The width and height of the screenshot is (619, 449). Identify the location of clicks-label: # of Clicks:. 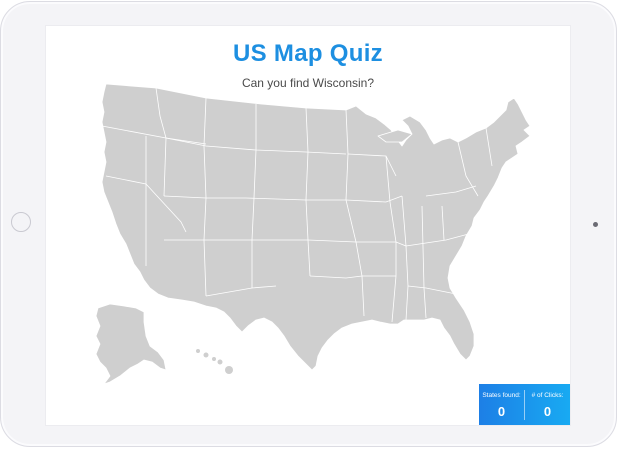
(547, 395).